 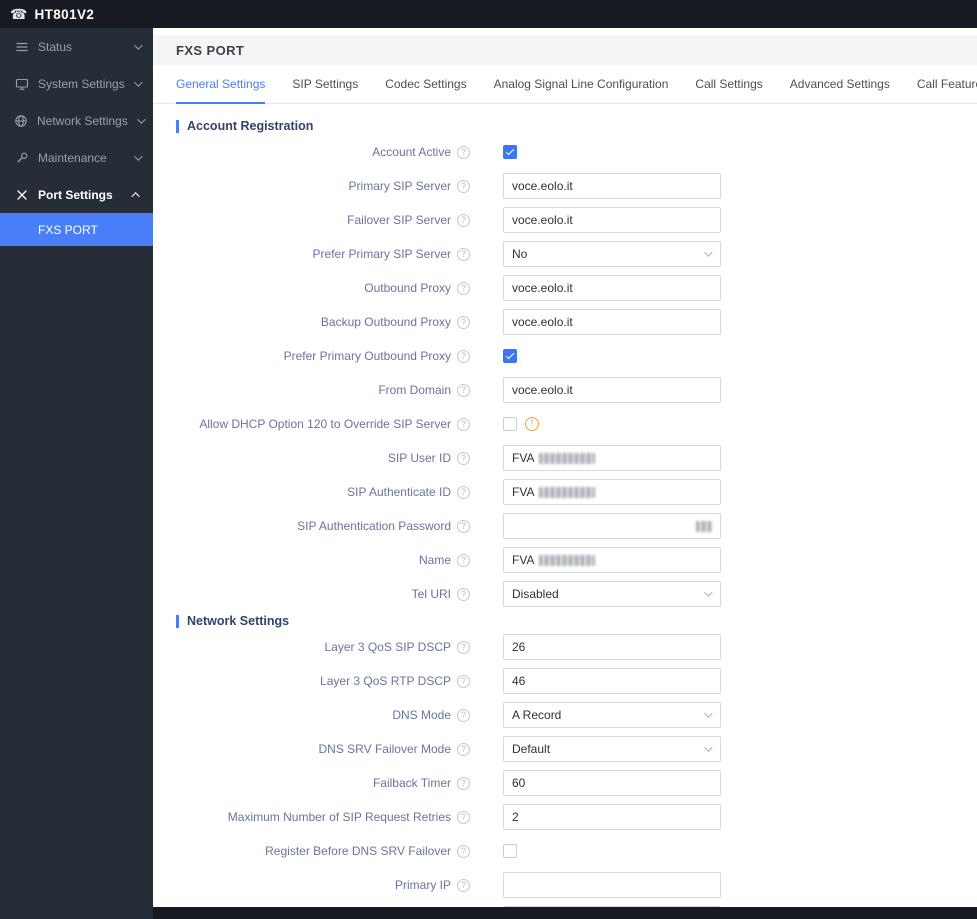 What do you see at coordinates (210, 50) in the screenshot?
I see `page-title: FXS PORT` at bounding box center [210, 50].